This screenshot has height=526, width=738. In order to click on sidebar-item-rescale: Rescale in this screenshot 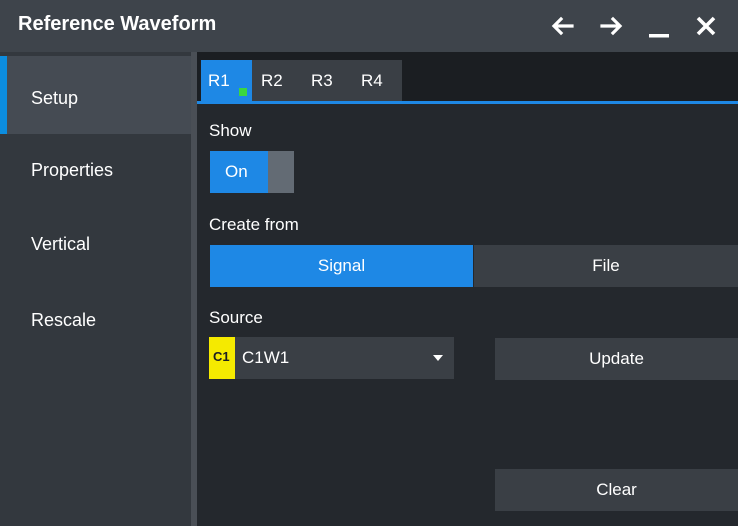, I will do `click(95, 329)`.